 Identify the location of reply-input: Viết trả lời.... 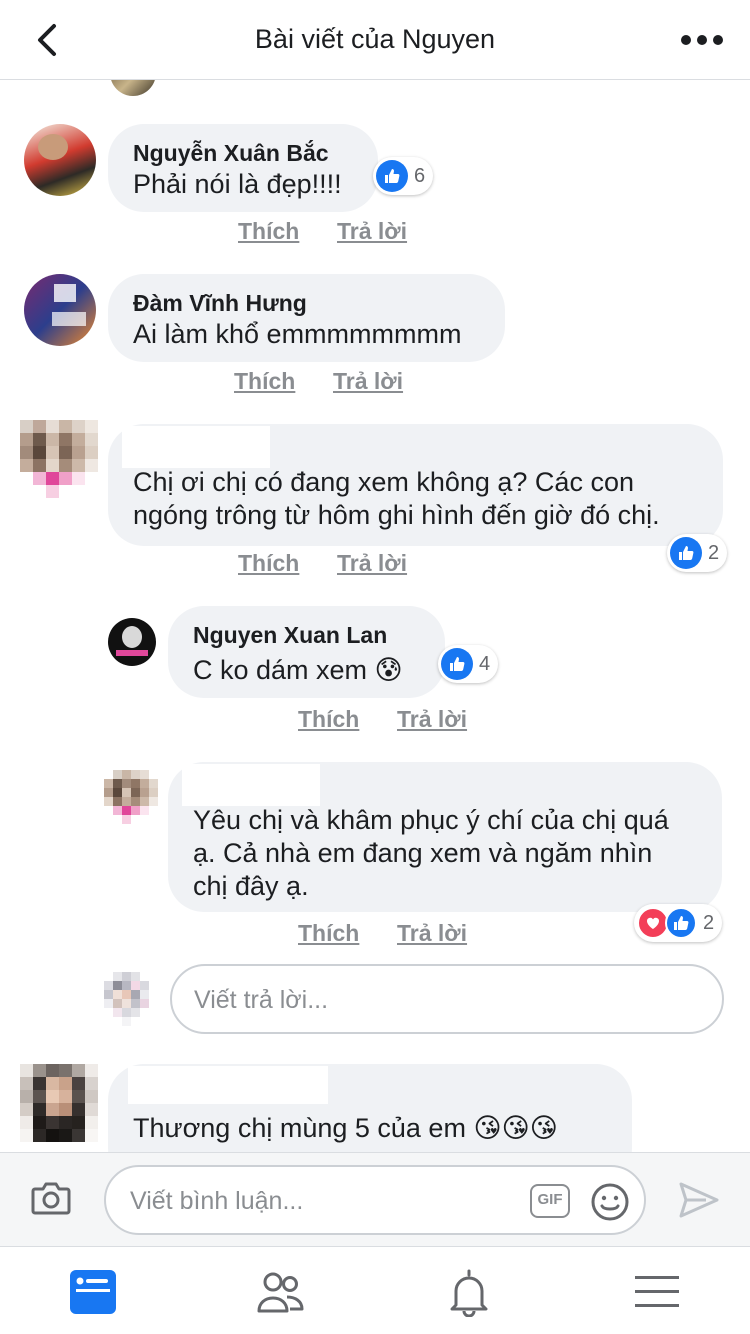
(447, 999).